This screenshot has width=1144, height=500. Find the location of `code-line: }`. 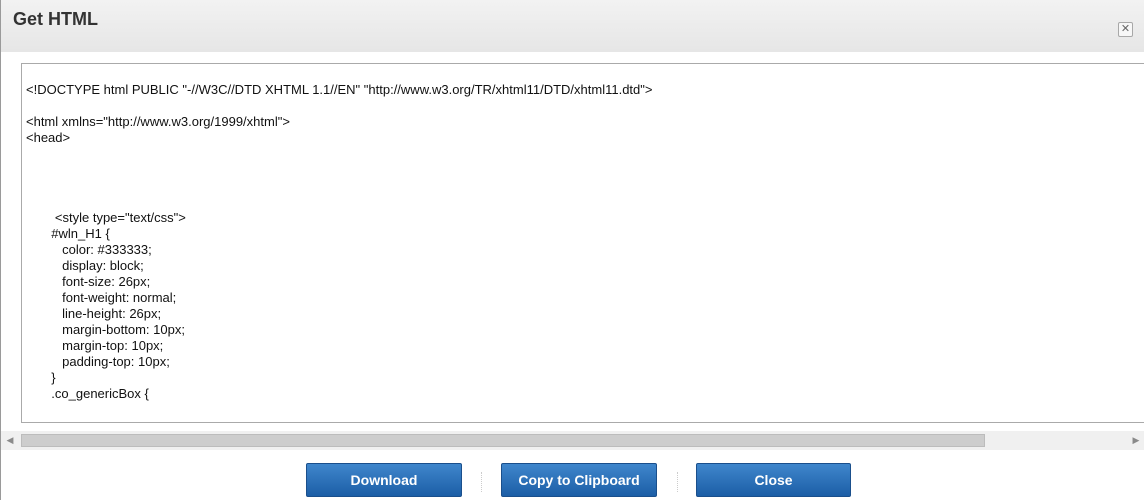

code-line: } is located at coordinates (41, 377).